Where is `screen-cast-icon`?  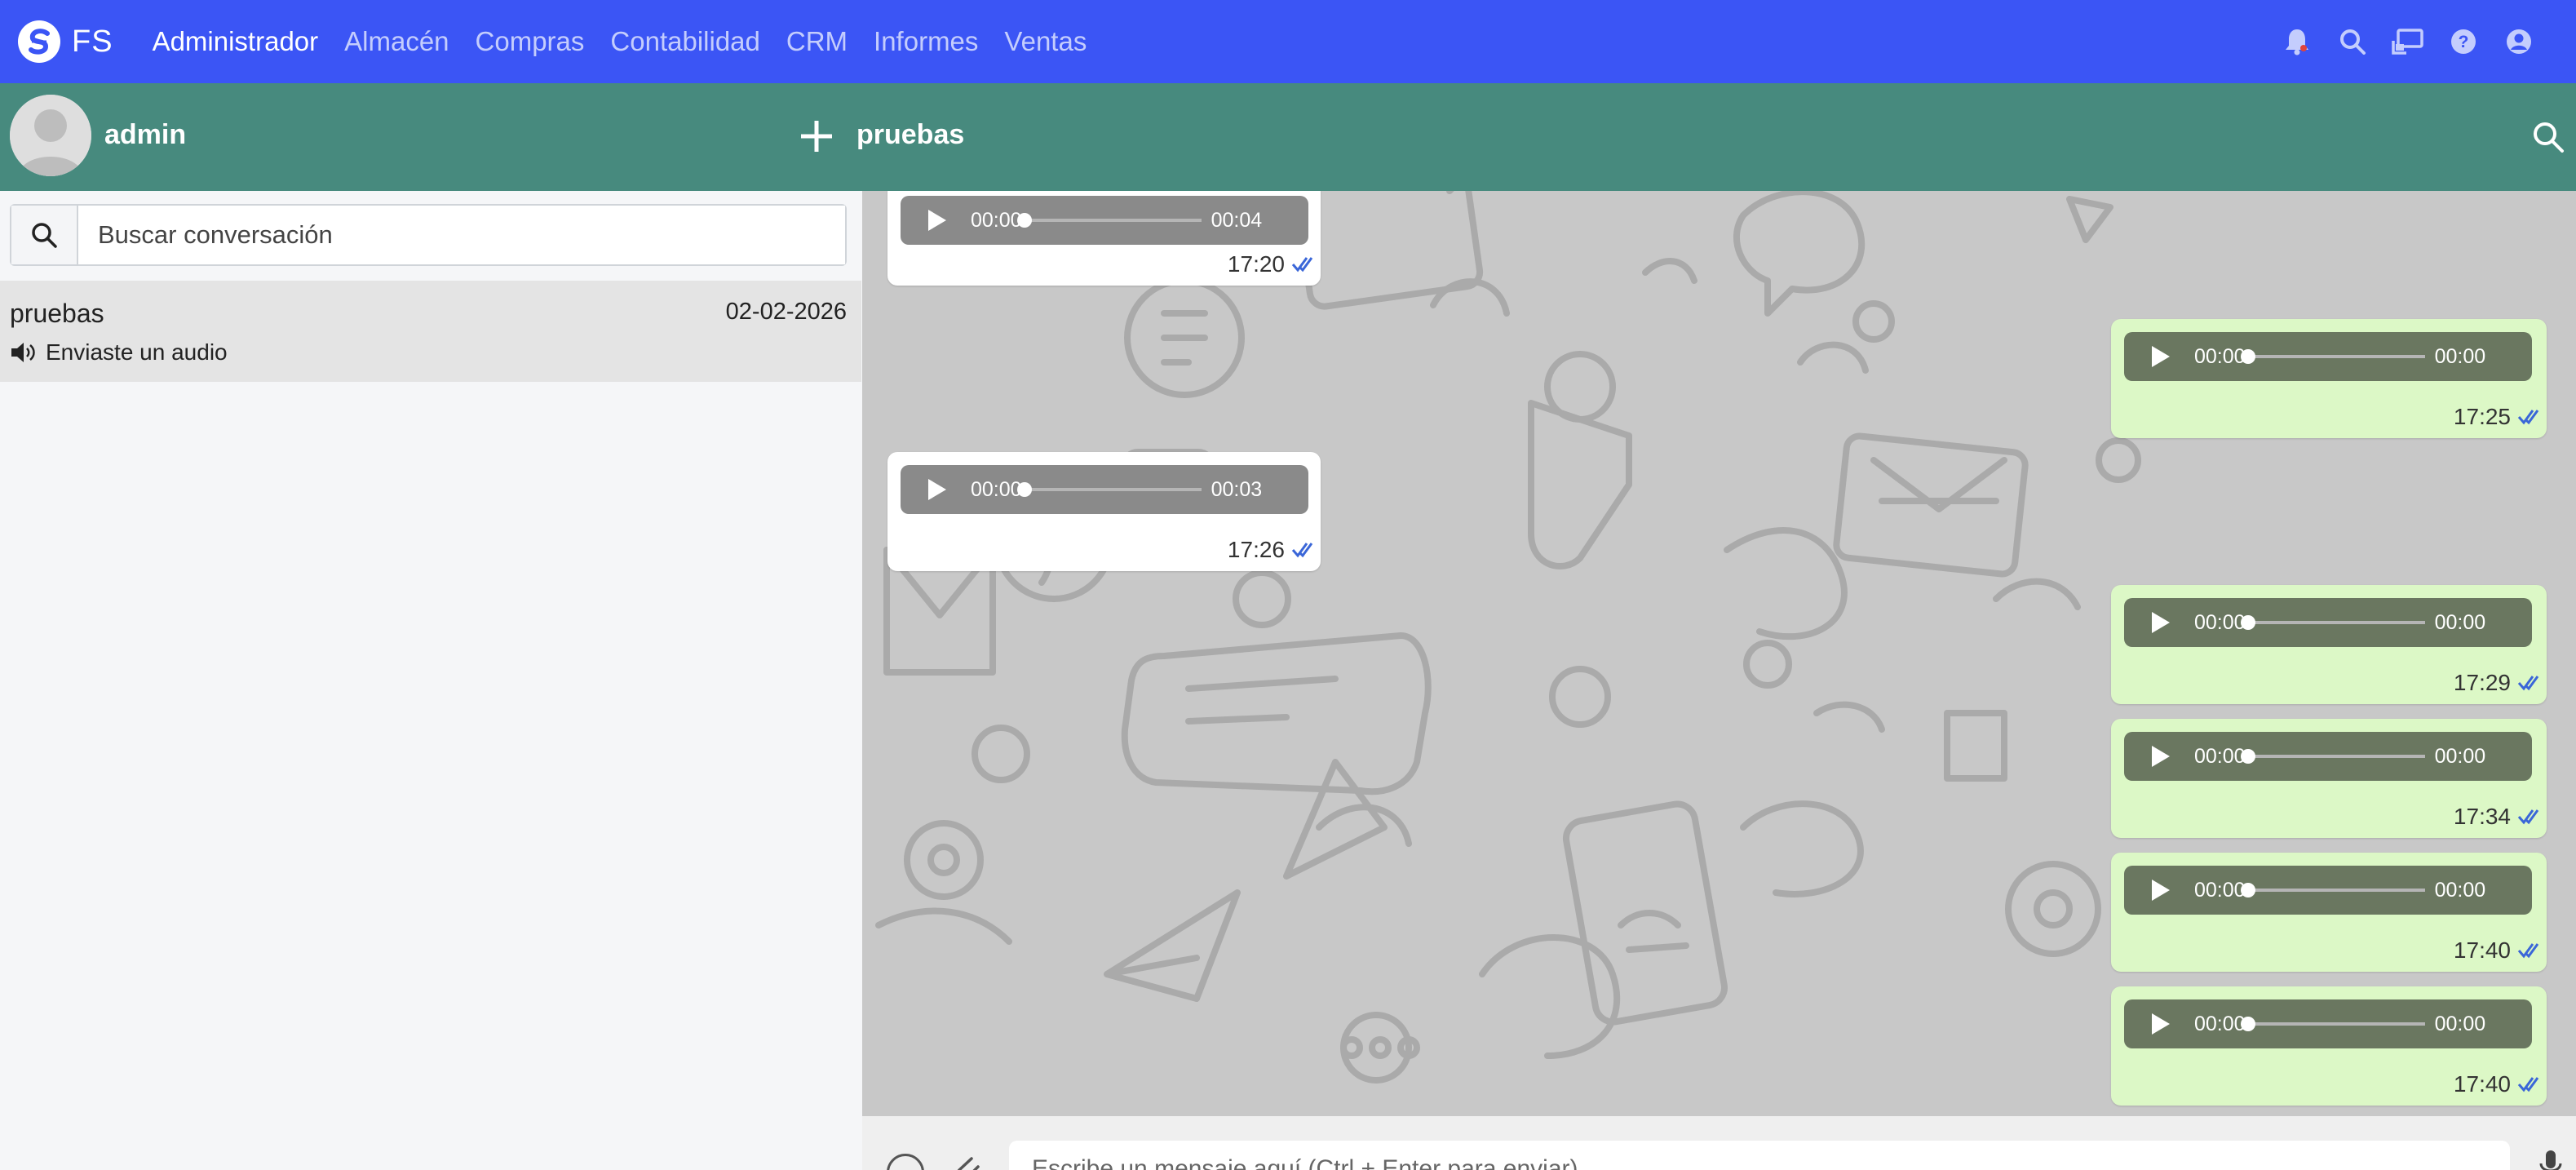 screen-cast-icon is located at coordinates (2408, 41).